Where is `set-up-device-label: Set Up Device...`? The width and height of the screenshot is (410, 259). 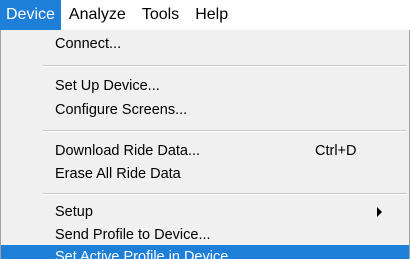
set-up-device-label: Set Up Device... is located at coordinates (107, 86).